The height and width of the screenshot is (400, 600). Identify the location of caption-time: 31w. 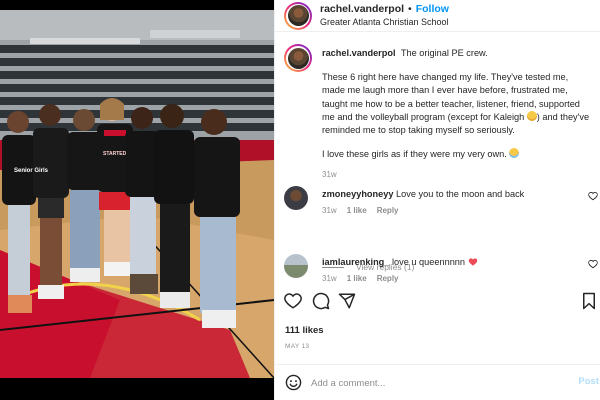
(457, 174).